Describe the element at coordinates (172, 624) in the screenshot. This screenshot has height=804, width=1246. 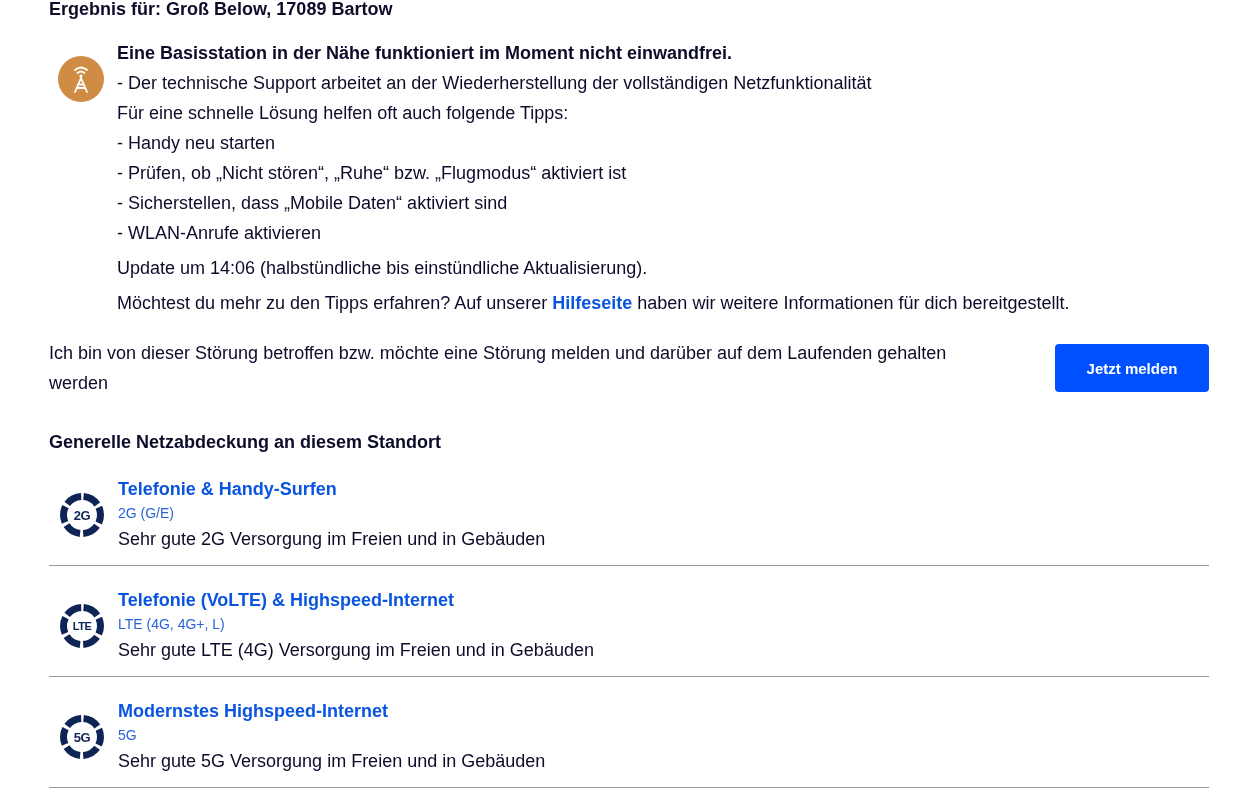
I see `technology-text: LTE (4G, 4G+, L)` at that location.